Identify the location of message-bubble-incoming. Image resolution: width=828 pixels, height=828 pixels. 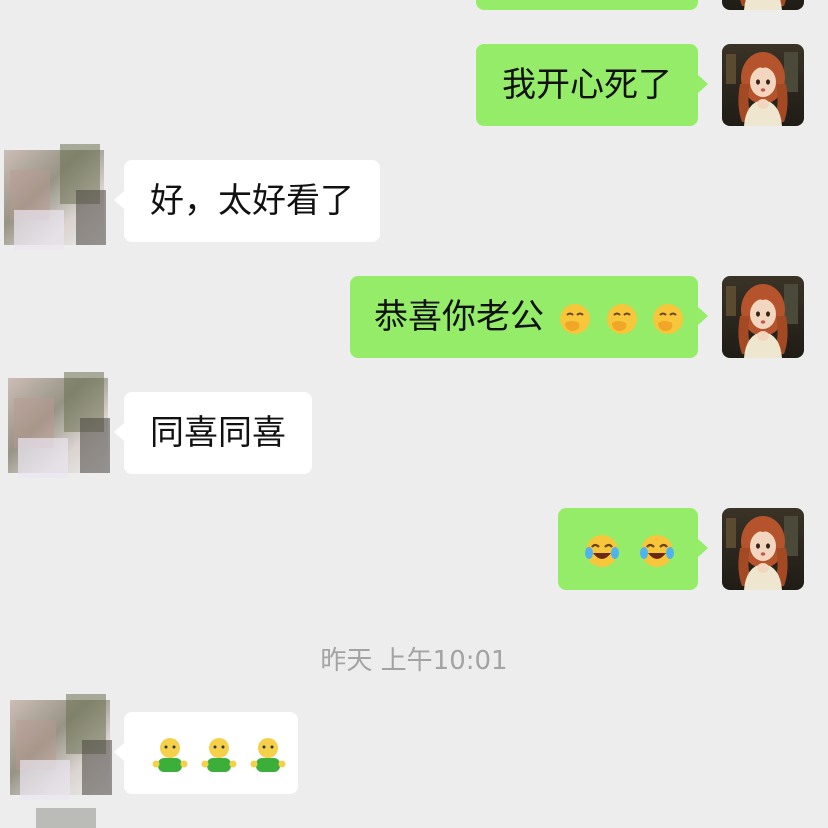
(206, 753).